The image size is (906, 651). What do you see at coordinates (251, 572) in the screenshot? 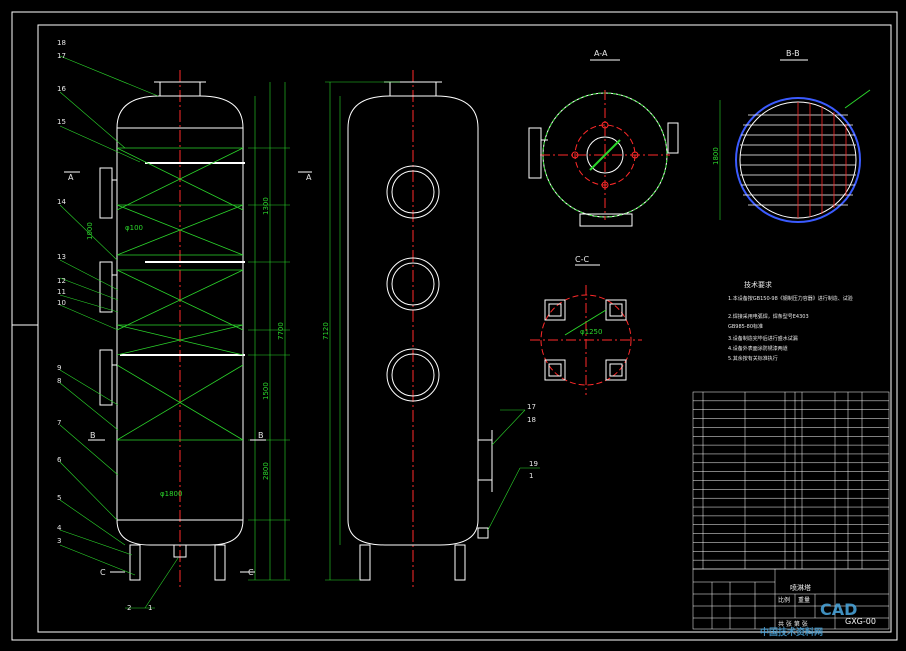
I see `section-marker-c-right: C` at bounding box center [251, 572].